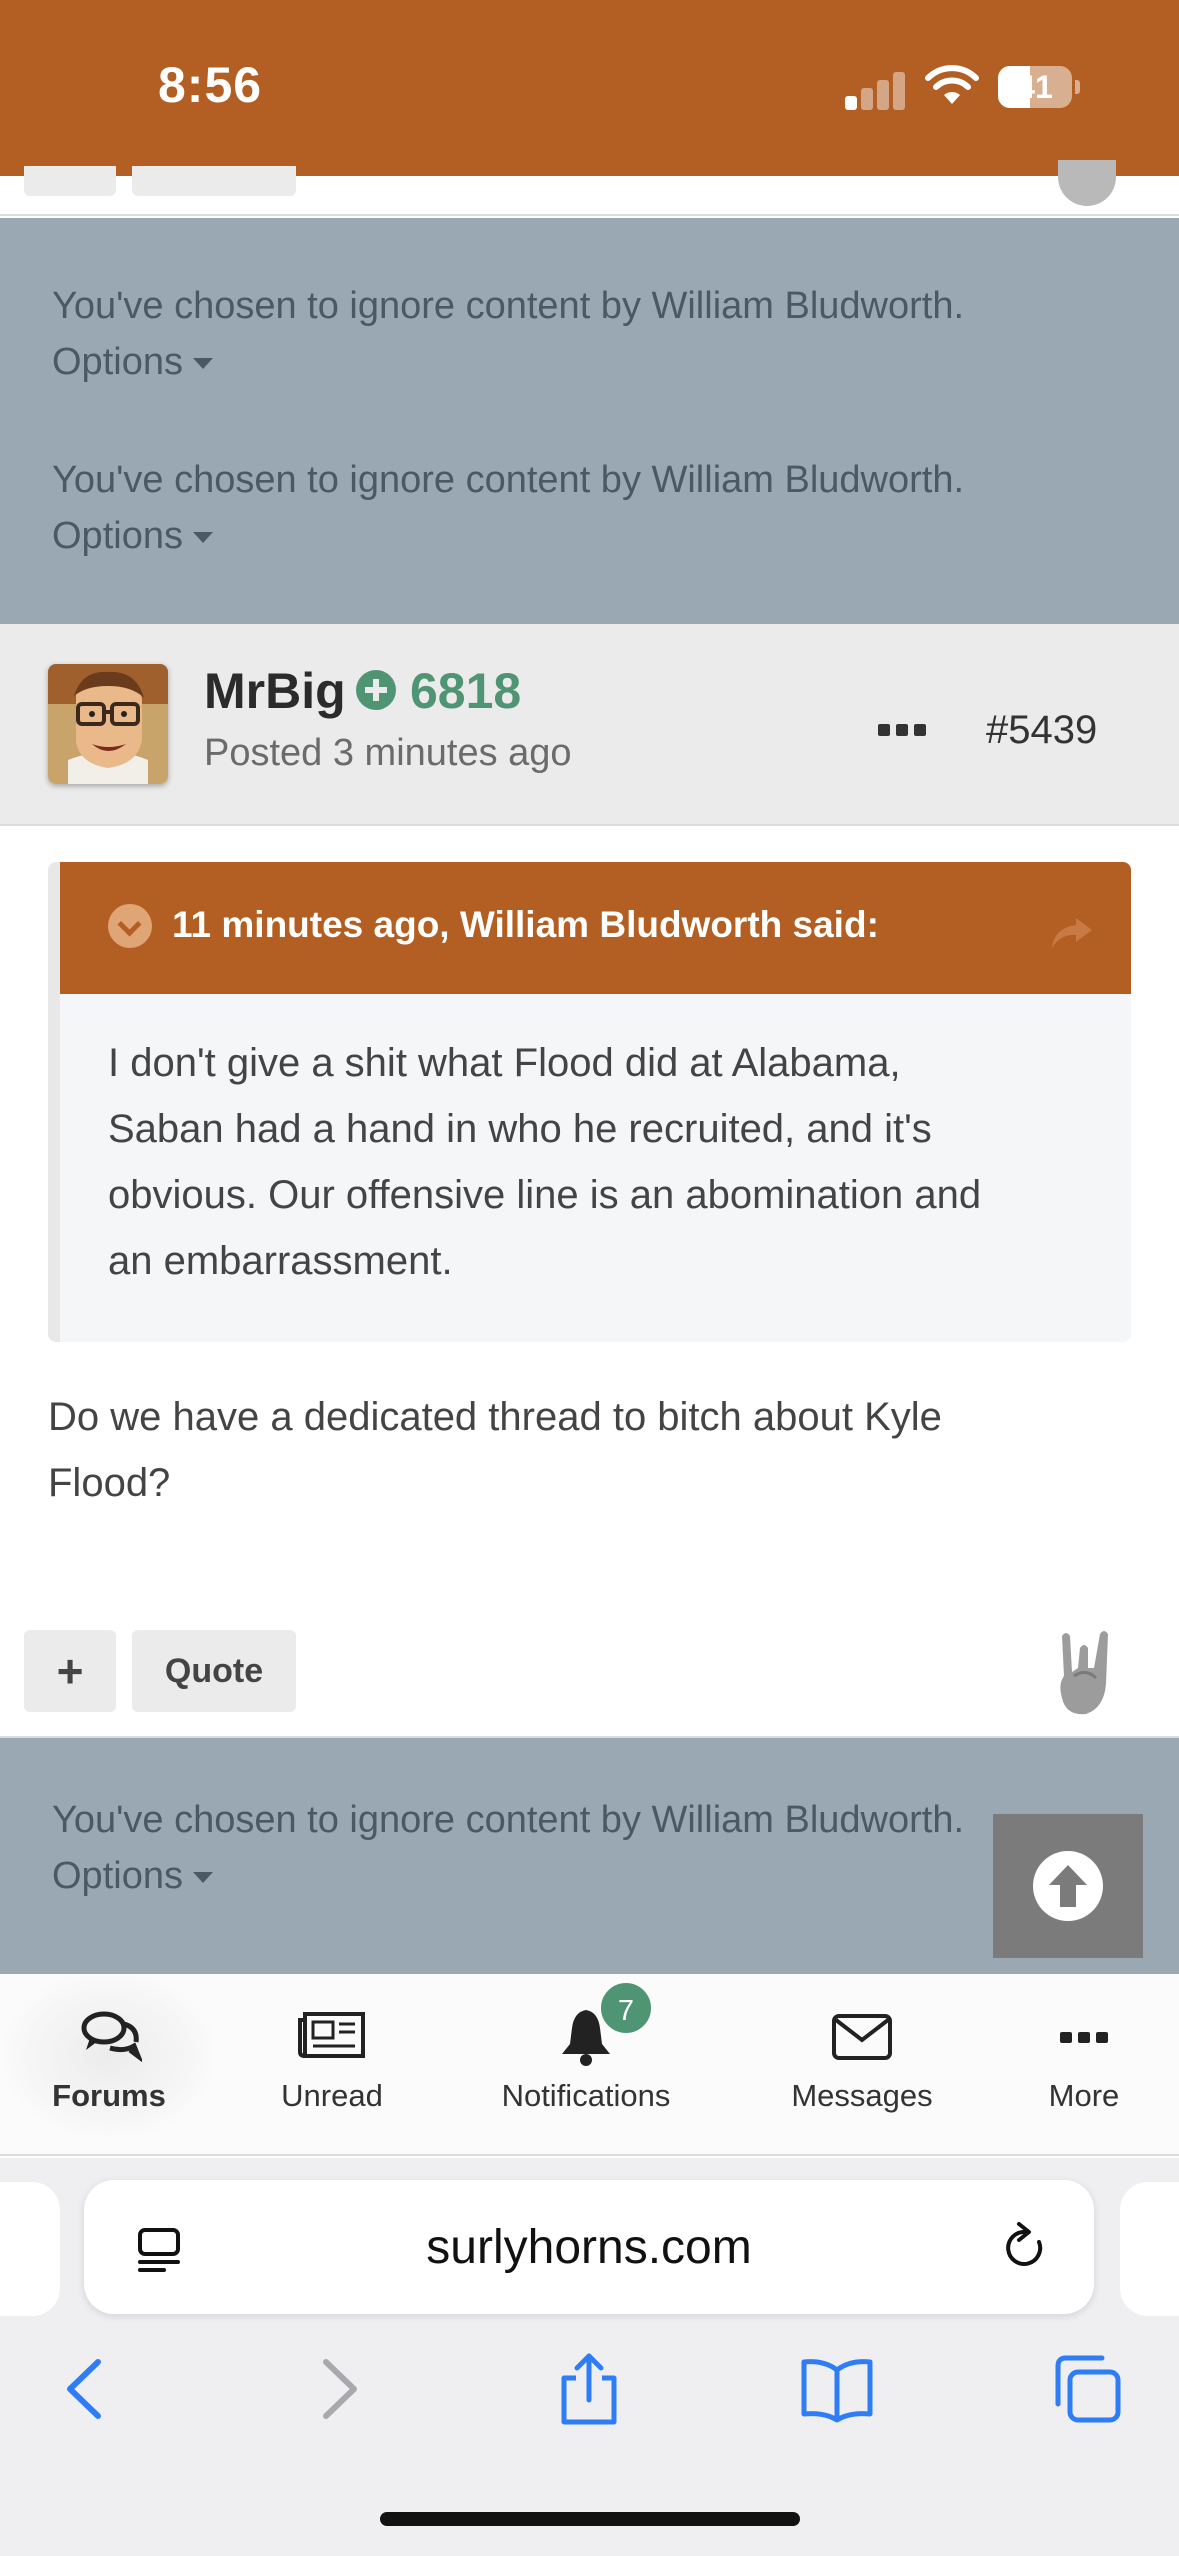 The width and height of the screenshot is (1179, 2556). What do you see at coordinates (1085, 1673) in the screenshot?
I see `rock-hand-reaction-icon` at bounding box center [1085, 1673].